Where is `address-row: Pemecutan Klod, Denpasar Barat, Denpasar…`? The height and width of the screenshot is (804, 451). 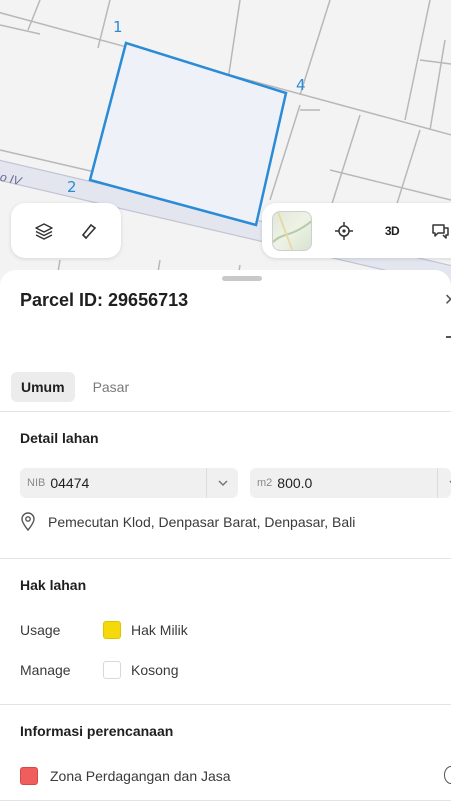
address-row: Pemecutan Klod, Denpasar Barat, Denpasar… is located at coordinates (187, 522).